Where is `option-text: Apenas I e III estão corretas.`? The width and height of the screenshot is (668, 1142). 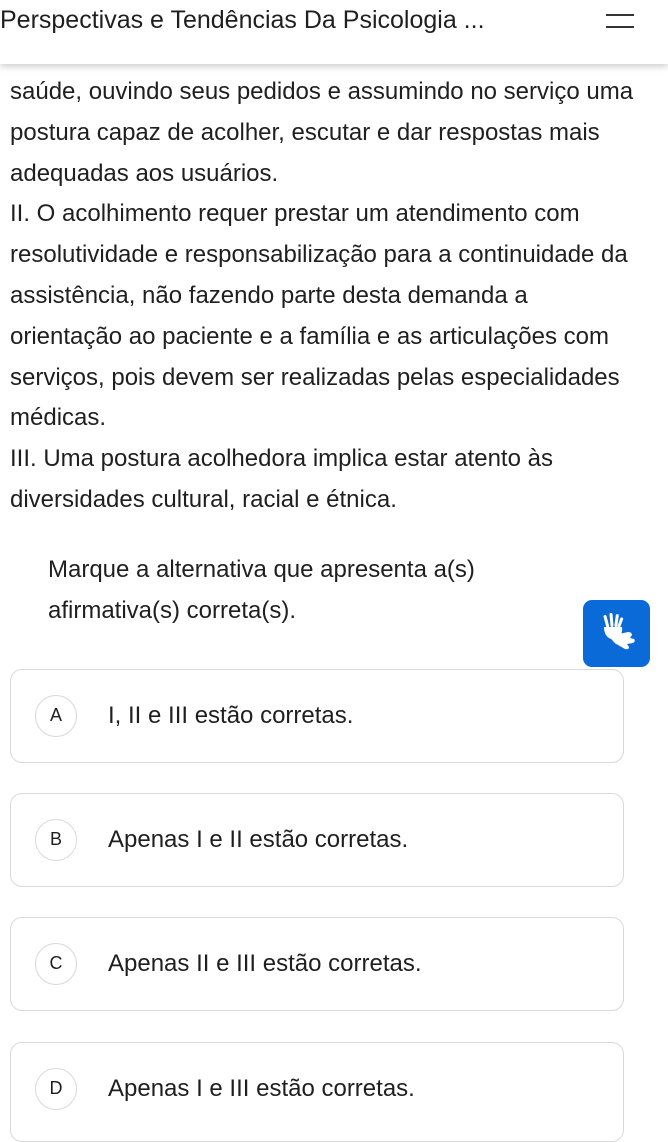 option-text: Apenas I e III estão corretas. is located at coordinates (261, 1088).